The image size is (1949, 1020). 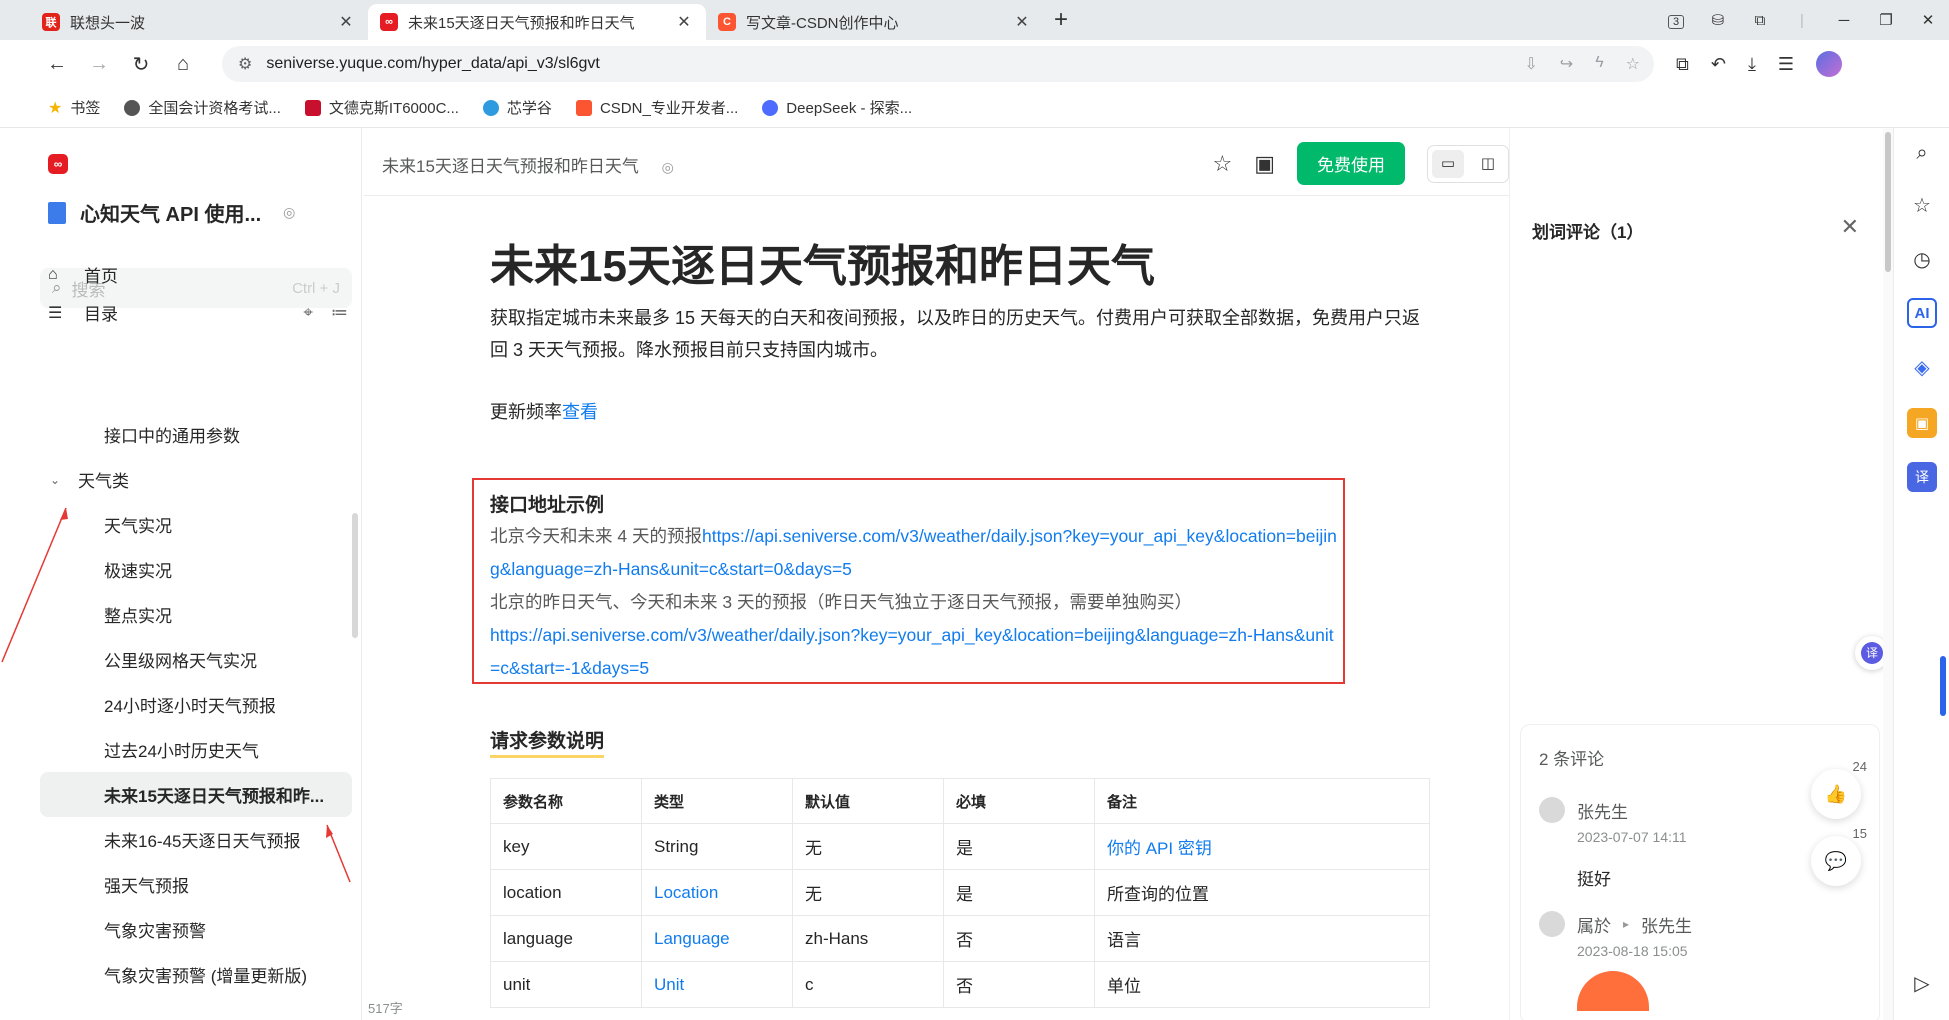 What do you see at coordinates (1530, 64) in the screenshot?
I see `install-app-icon: ⇩` at bounding box center [1530, 64].